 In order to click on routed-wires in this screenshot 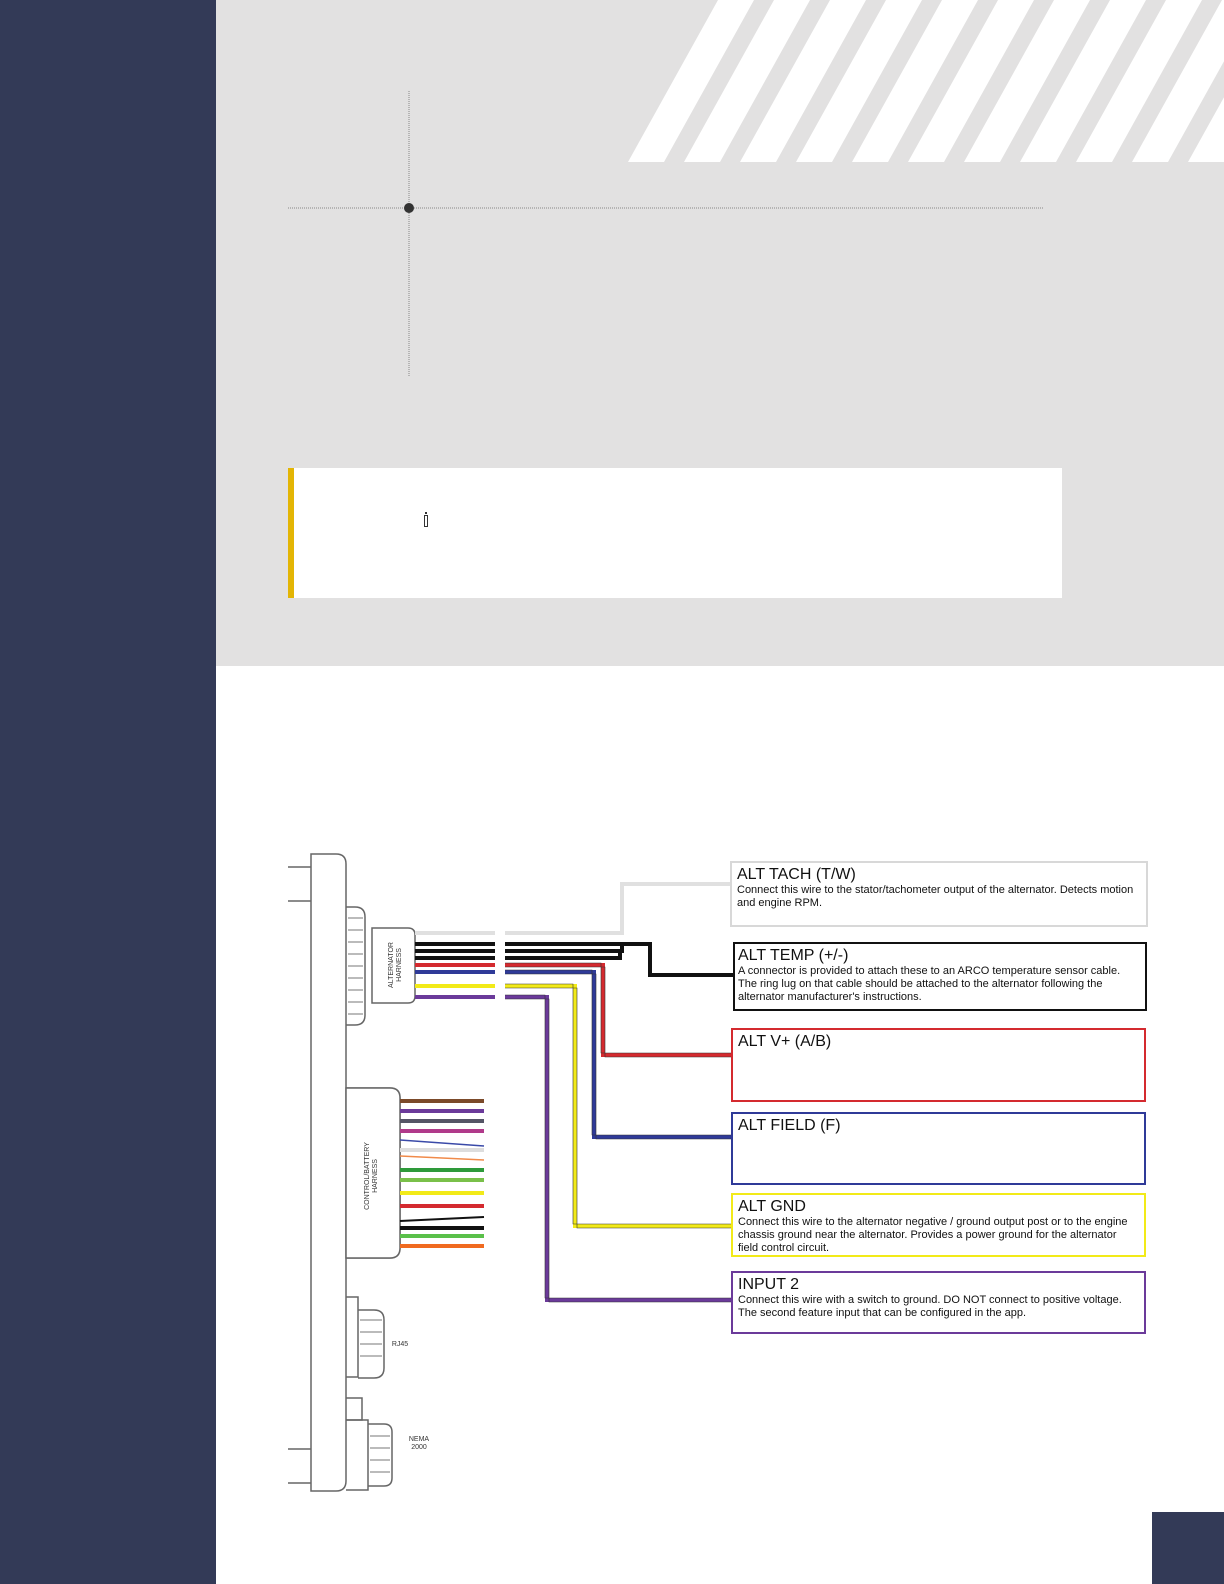, I will do `click(620, 1092)`.